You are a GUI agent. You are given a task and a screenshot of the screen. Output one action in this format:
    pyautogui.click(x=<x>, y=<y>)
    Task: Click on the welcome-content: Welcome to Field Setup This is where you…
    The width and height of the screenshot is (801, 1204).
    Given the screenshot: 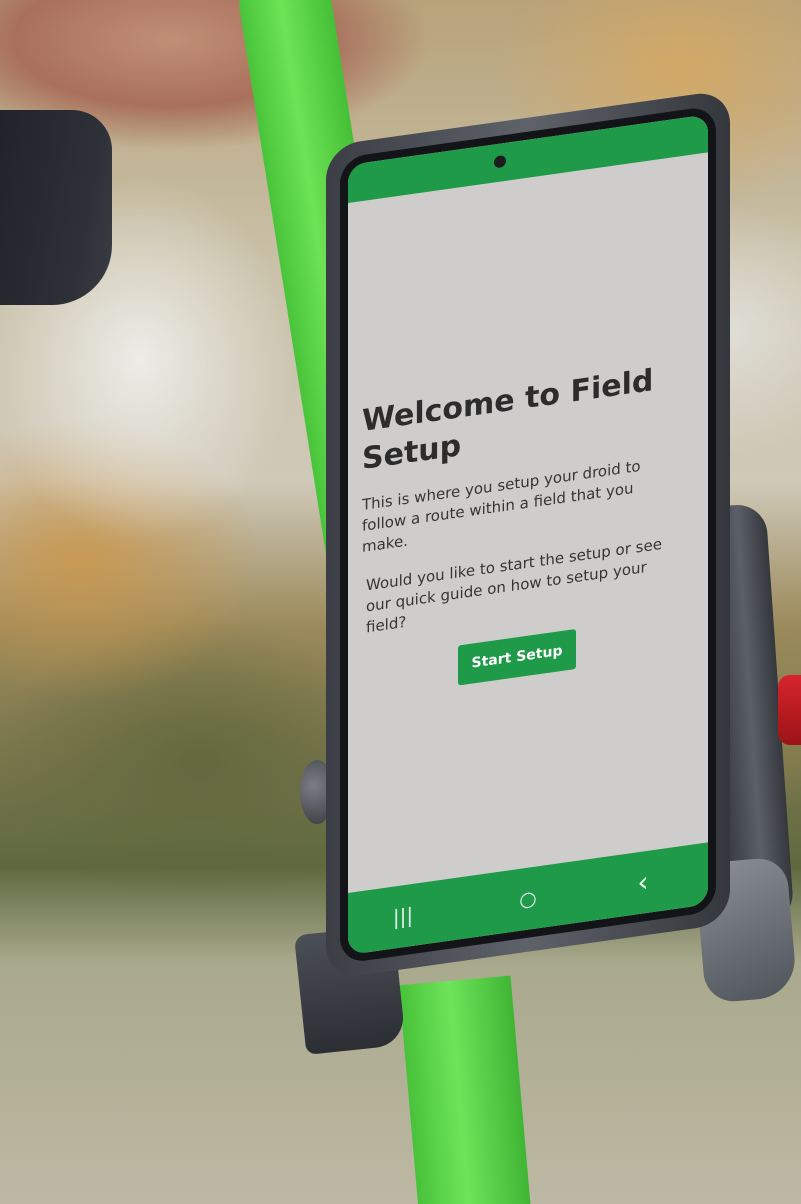 What is the action you would take?
    pyautogui.click(x=520, y=529)
    